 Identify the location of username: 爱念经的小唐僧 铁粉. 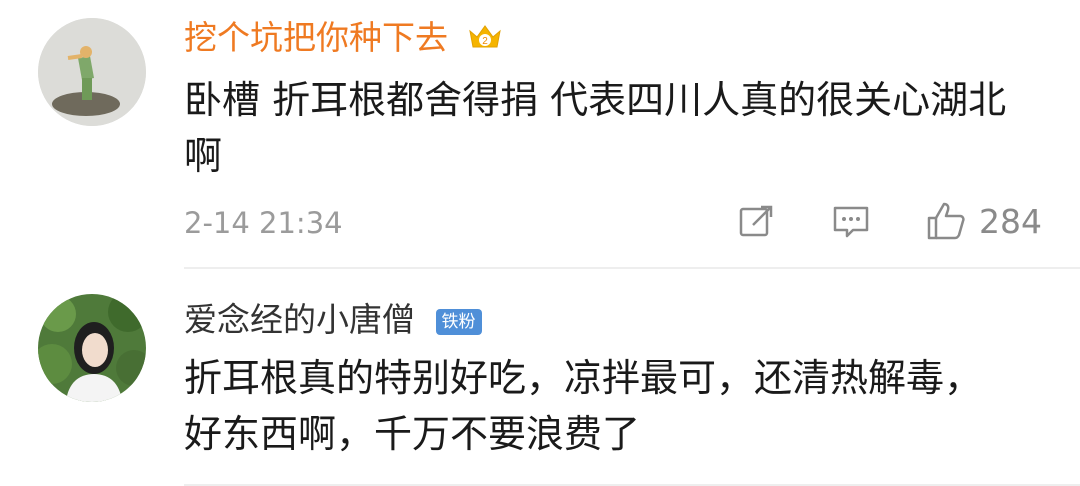
(333, 320).